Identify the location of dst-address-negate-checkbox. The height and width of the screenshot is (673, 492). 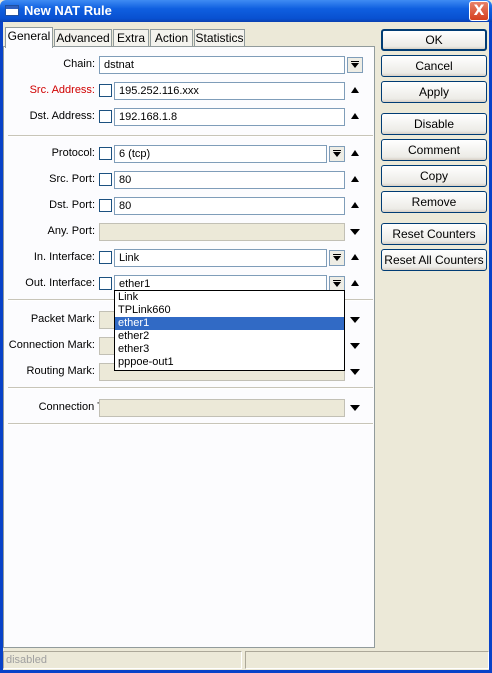
(105, 116).